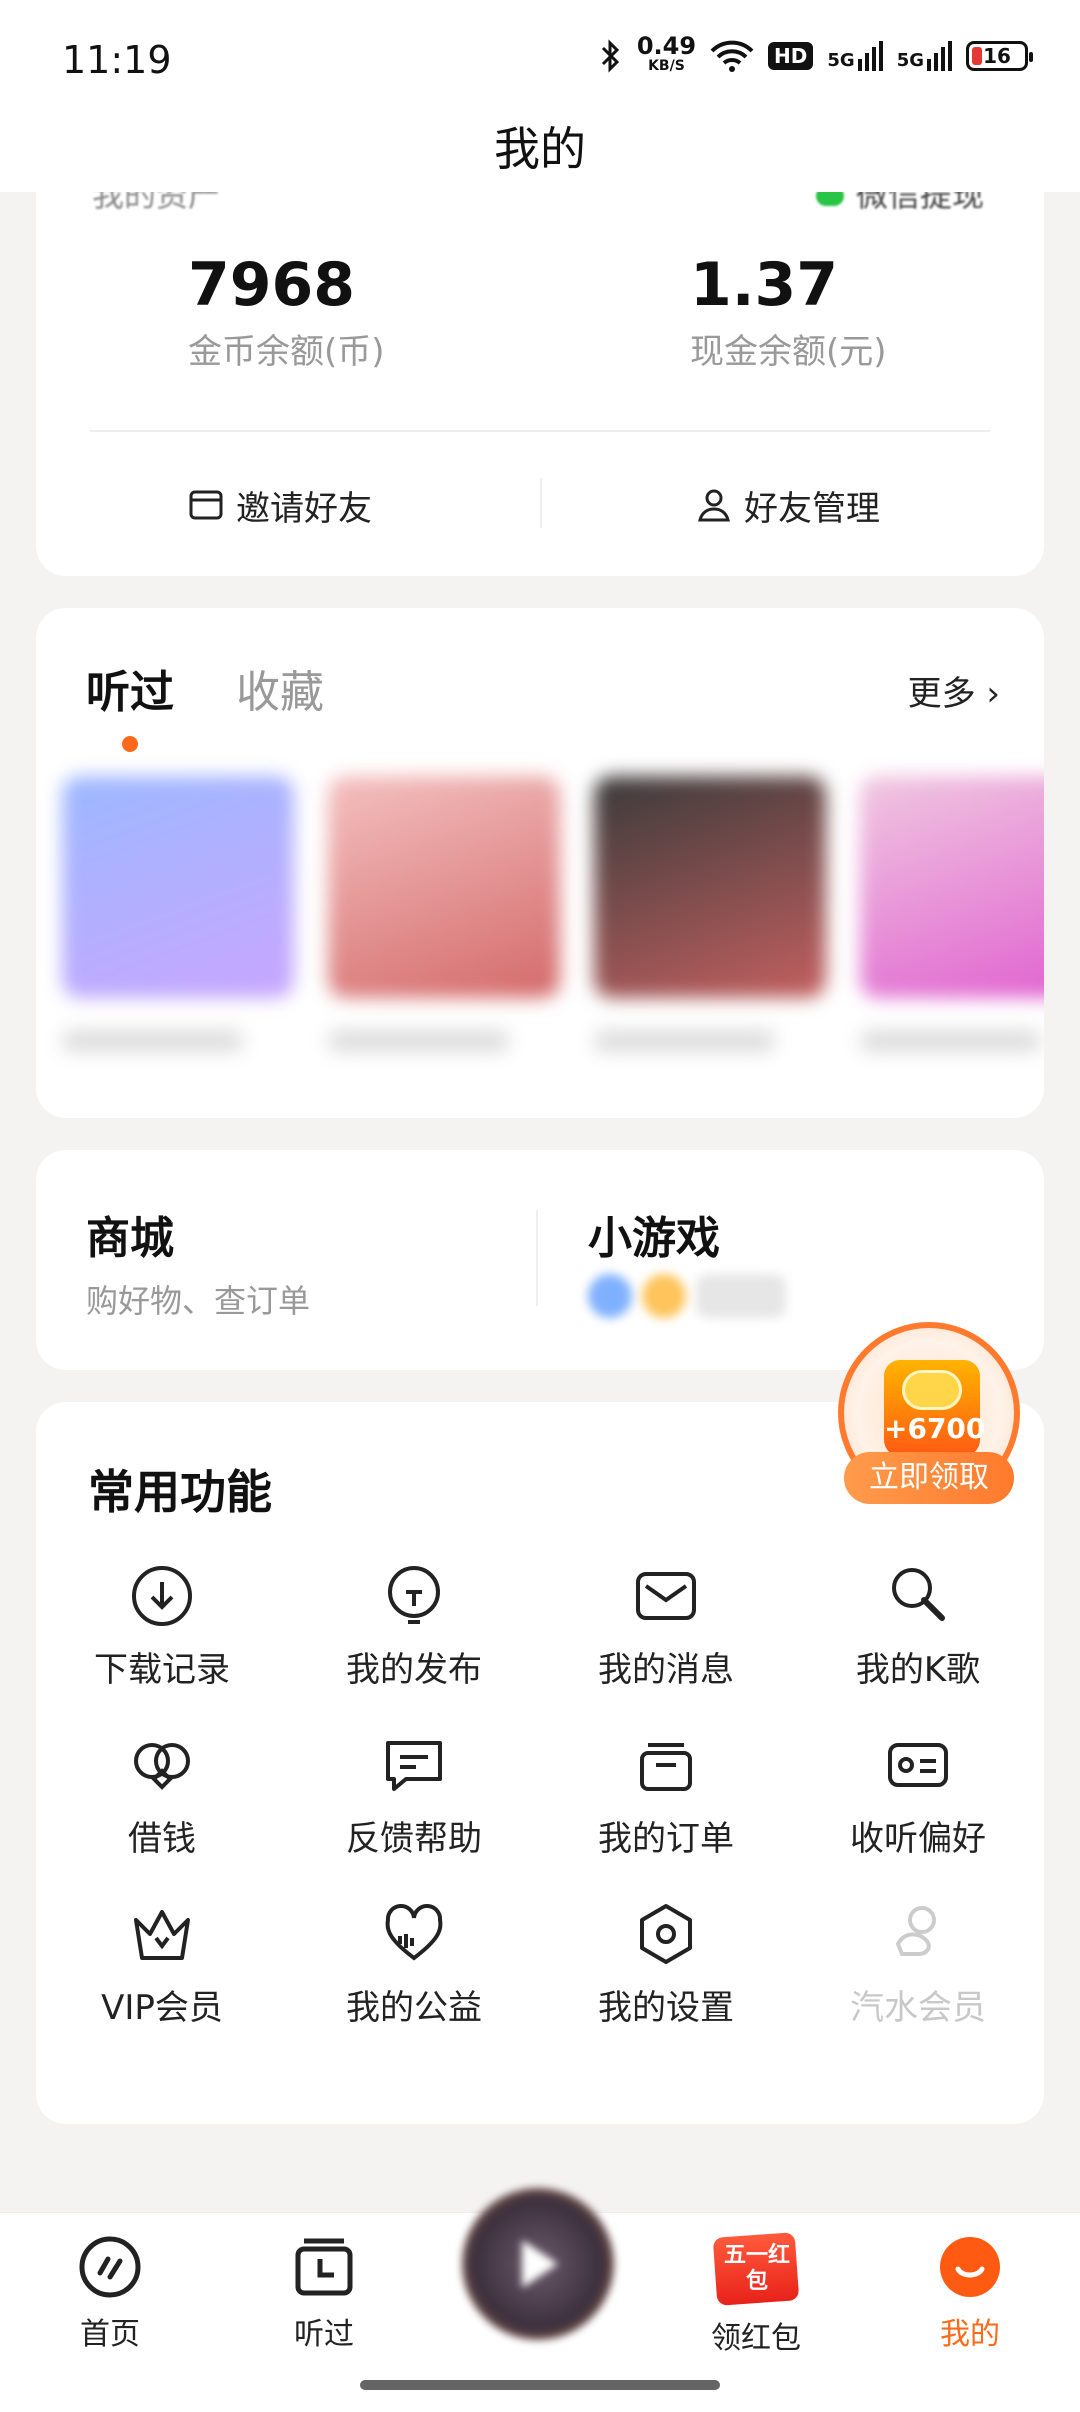 This screenshot has width=1080, height=2412. I want to click on function-download: 下载记录, so click(162, 1626).